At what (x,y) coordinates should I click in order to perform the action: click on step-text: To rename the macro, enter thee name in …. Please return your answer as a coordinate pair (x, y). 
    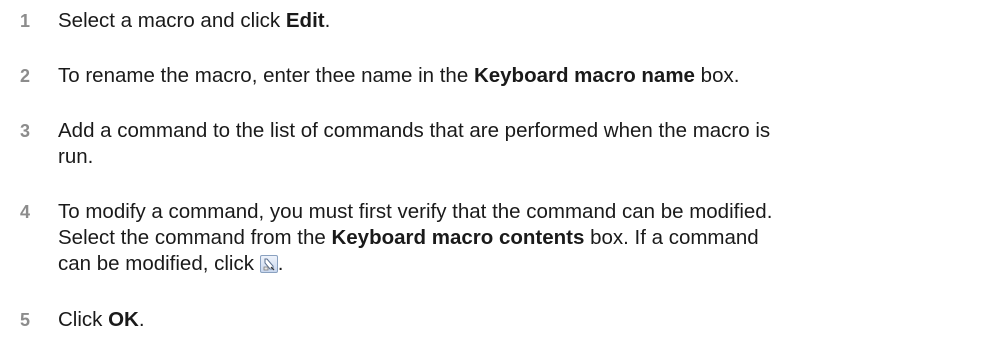
    Looking at the image, I should click on (399, 75).